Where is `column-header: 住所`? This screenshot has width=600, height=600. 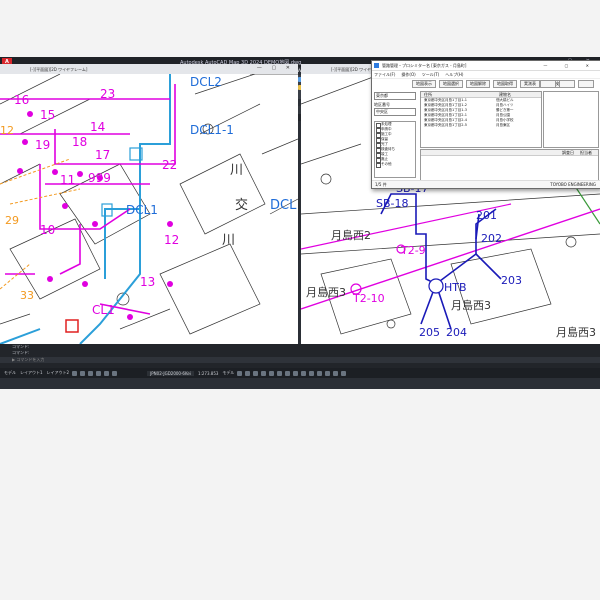
column-header: 住所 is located at coordinates (458, 94).